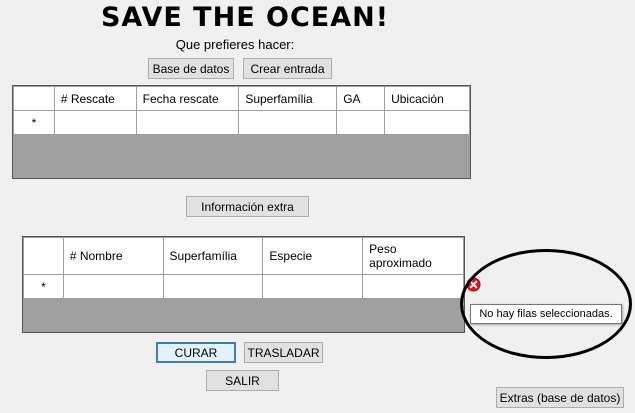  Describe the element at coordinates (187, 98) in the screenshot. I see `column-header-rescue-date: Fecha rescate` at that location.